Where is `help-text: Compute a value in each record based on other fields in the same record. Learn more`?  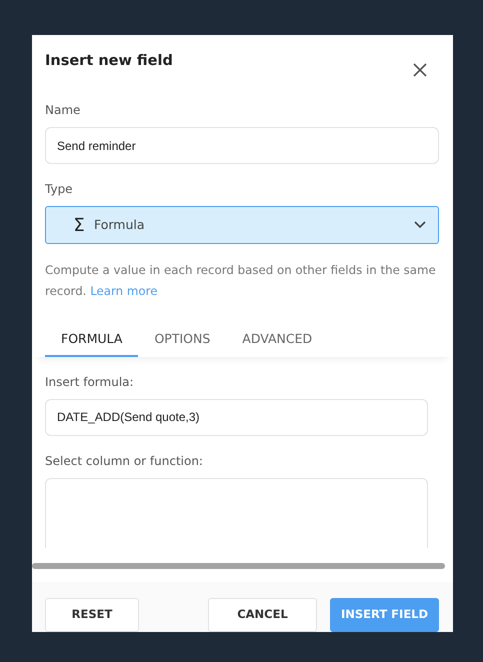 help-text: Compute a value in each record based on other fields in the same record. Learn more is located at coordinates (241, 281).